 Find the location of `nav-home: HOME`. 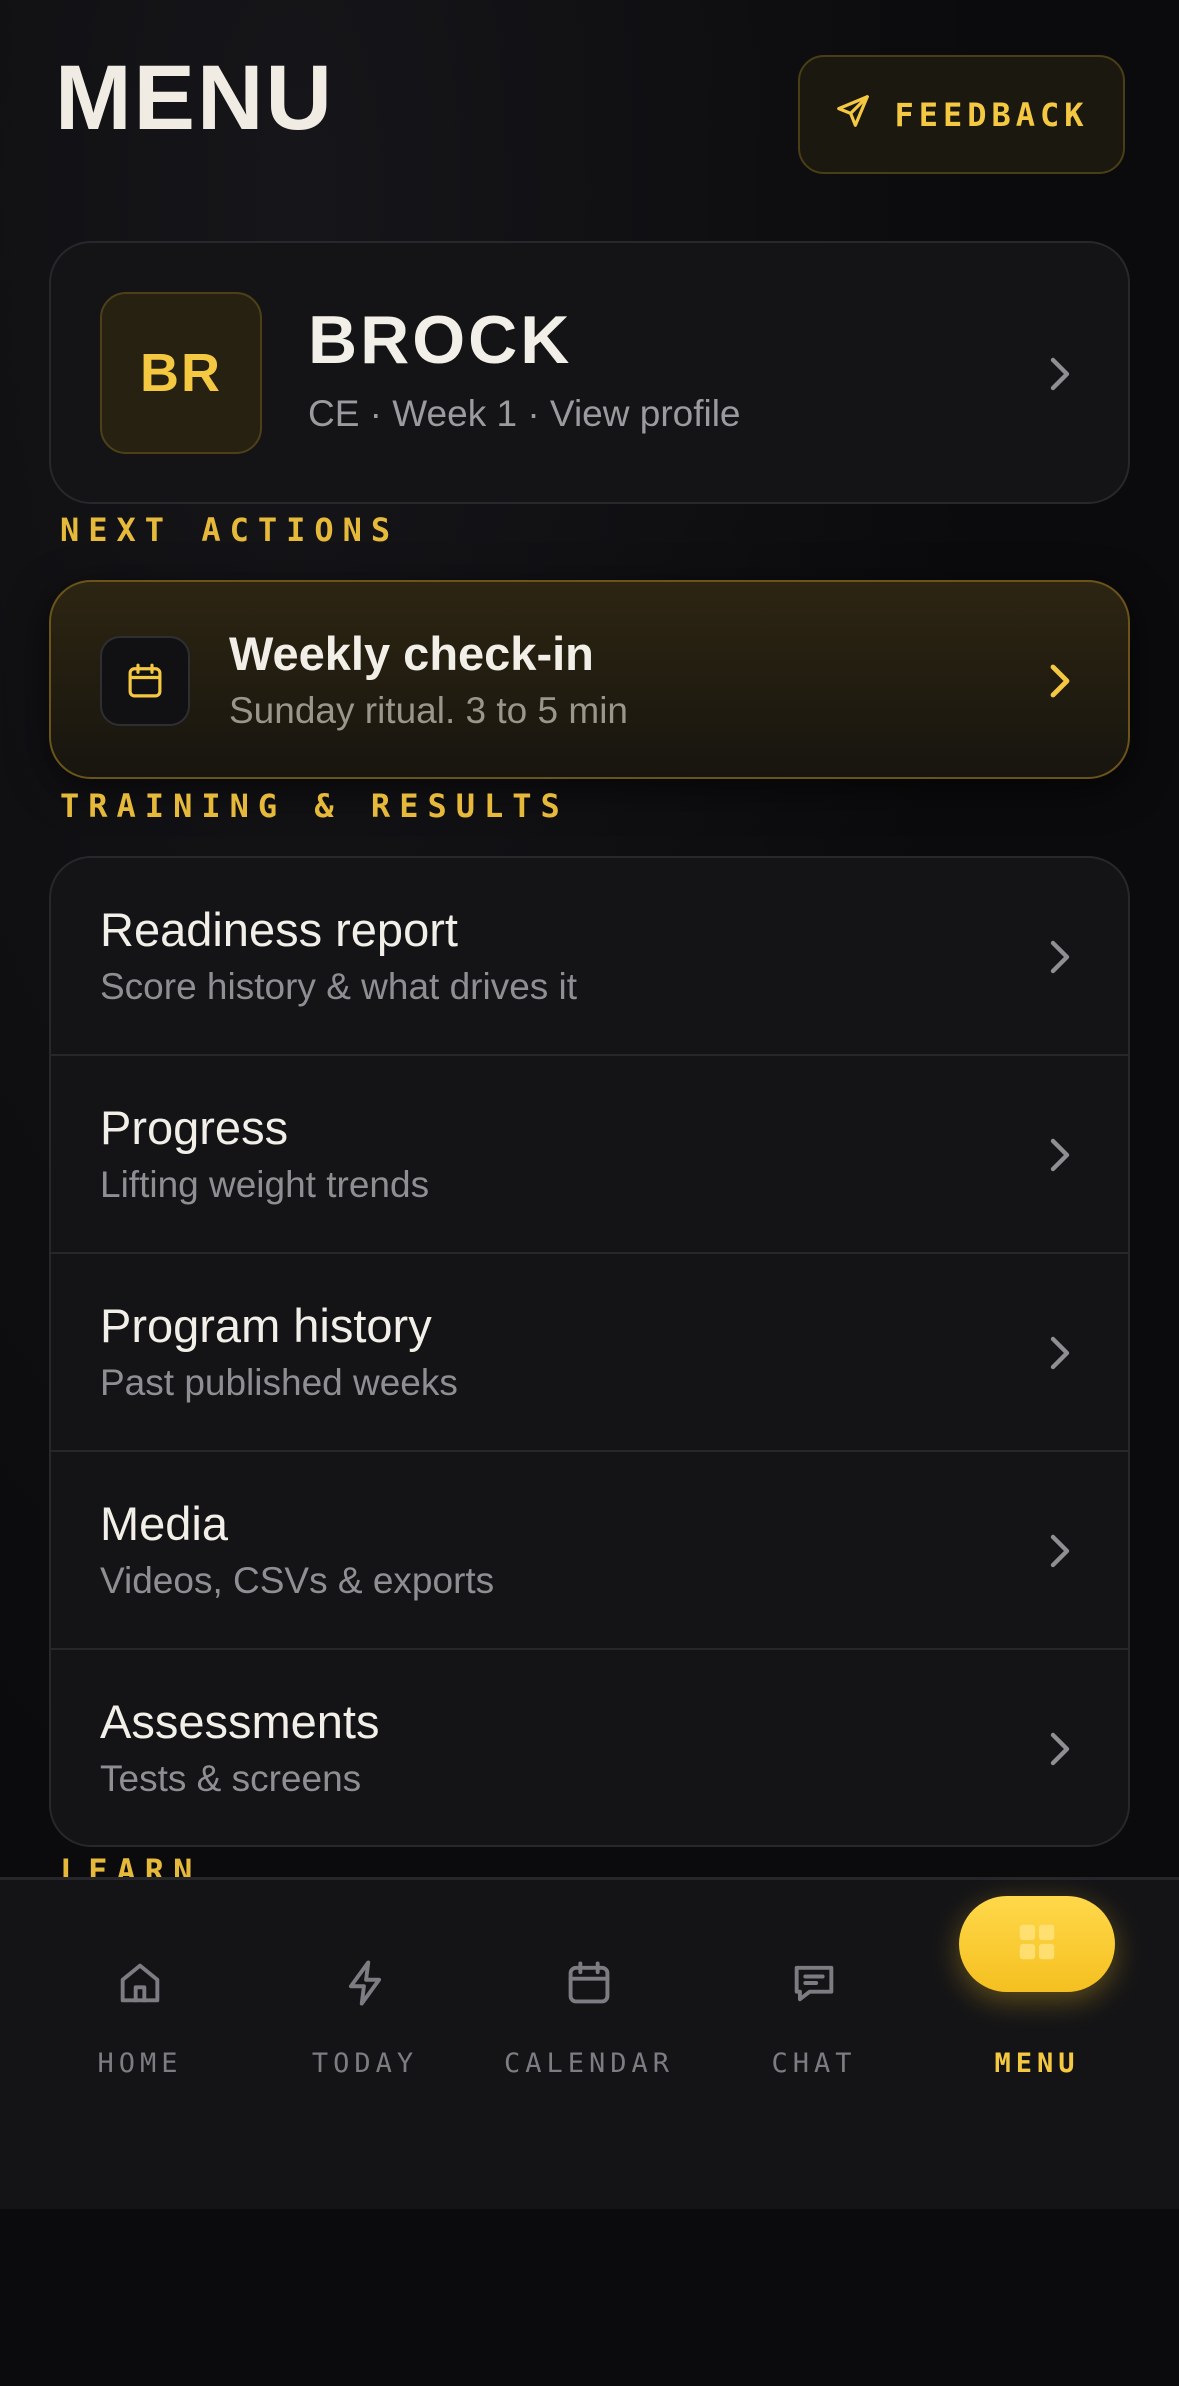

nav-home: HOME is located at coordinates (140, 1980).